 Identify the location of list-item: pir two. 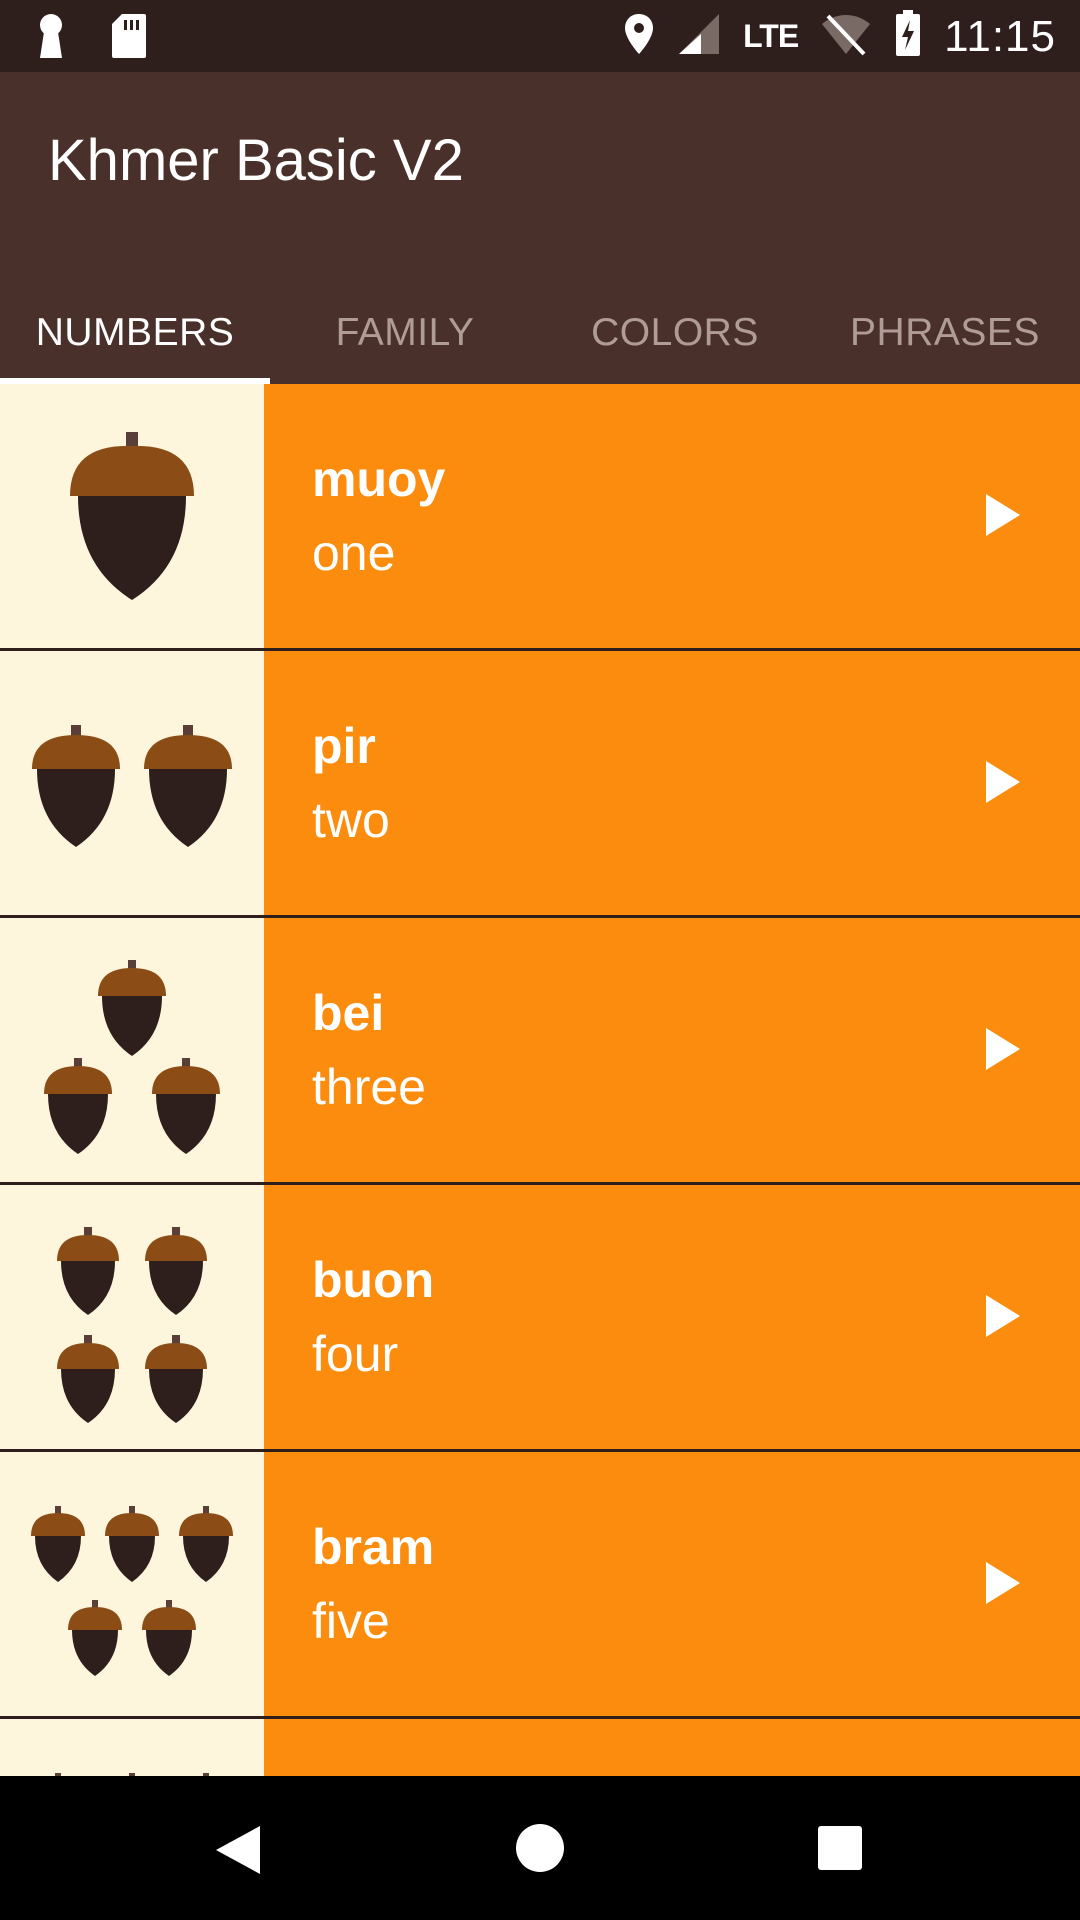
(540, 784).